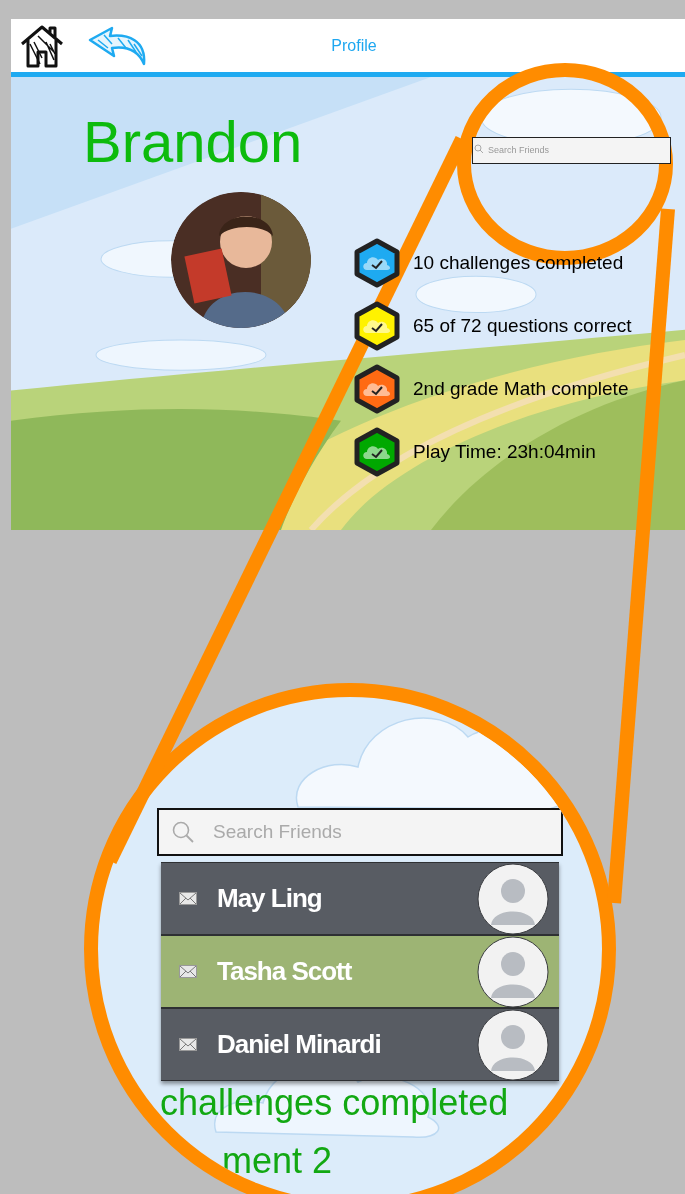  Describe the element at coordinates (521, 388) in the screenshot. I see `stat-text: 2nd grade Math complete` at that location.